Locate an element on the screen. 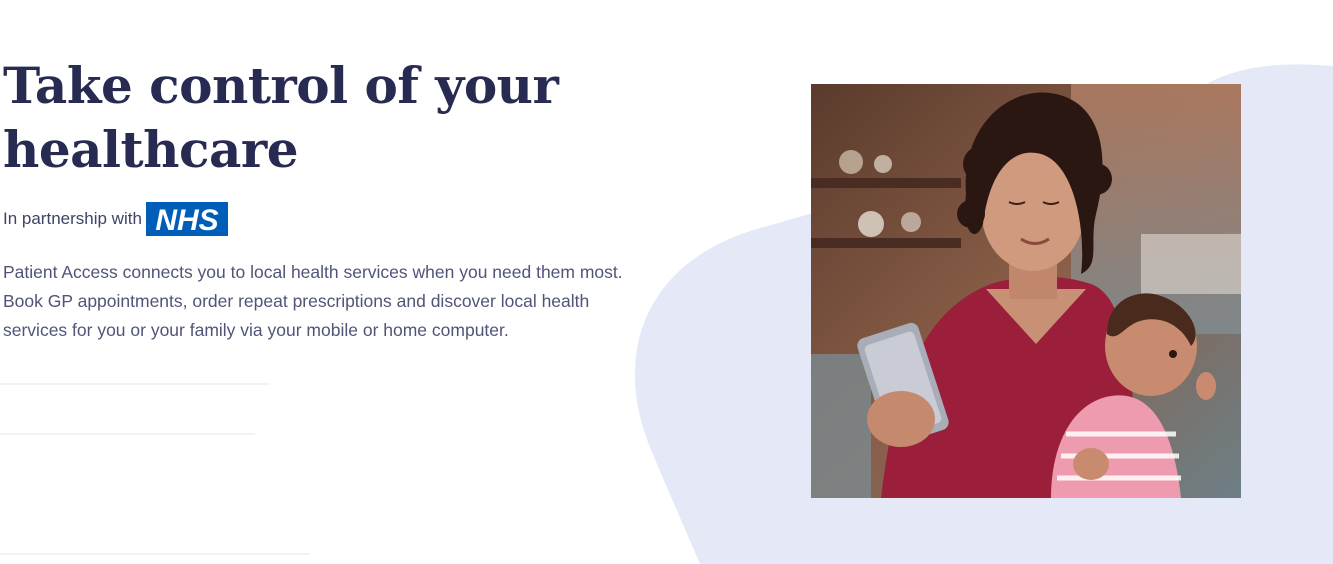 The image size is (1333, 564). nhs-logo: NHS is located at coordinates (186, 219).